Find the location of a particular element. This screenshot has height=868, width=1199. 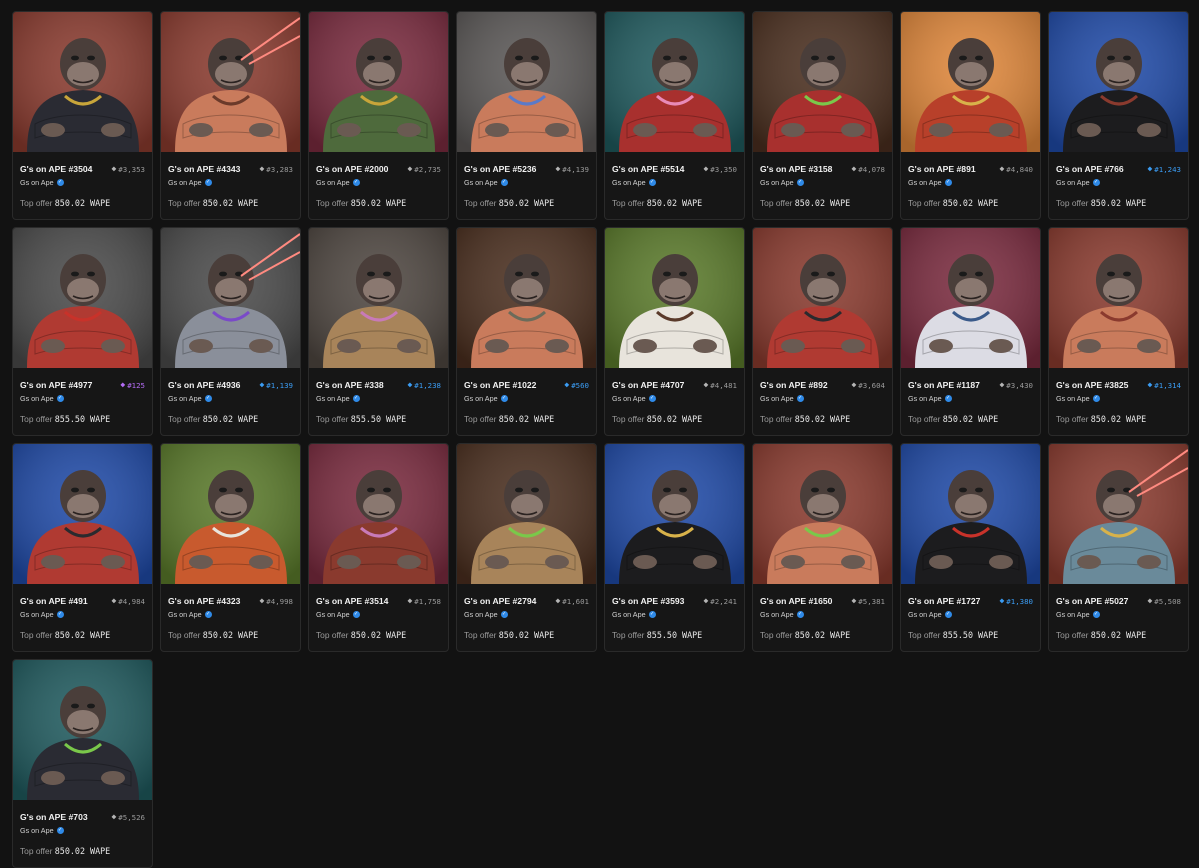

nft-name: G's on APE #5027 is located at coordinates (1092, 601).